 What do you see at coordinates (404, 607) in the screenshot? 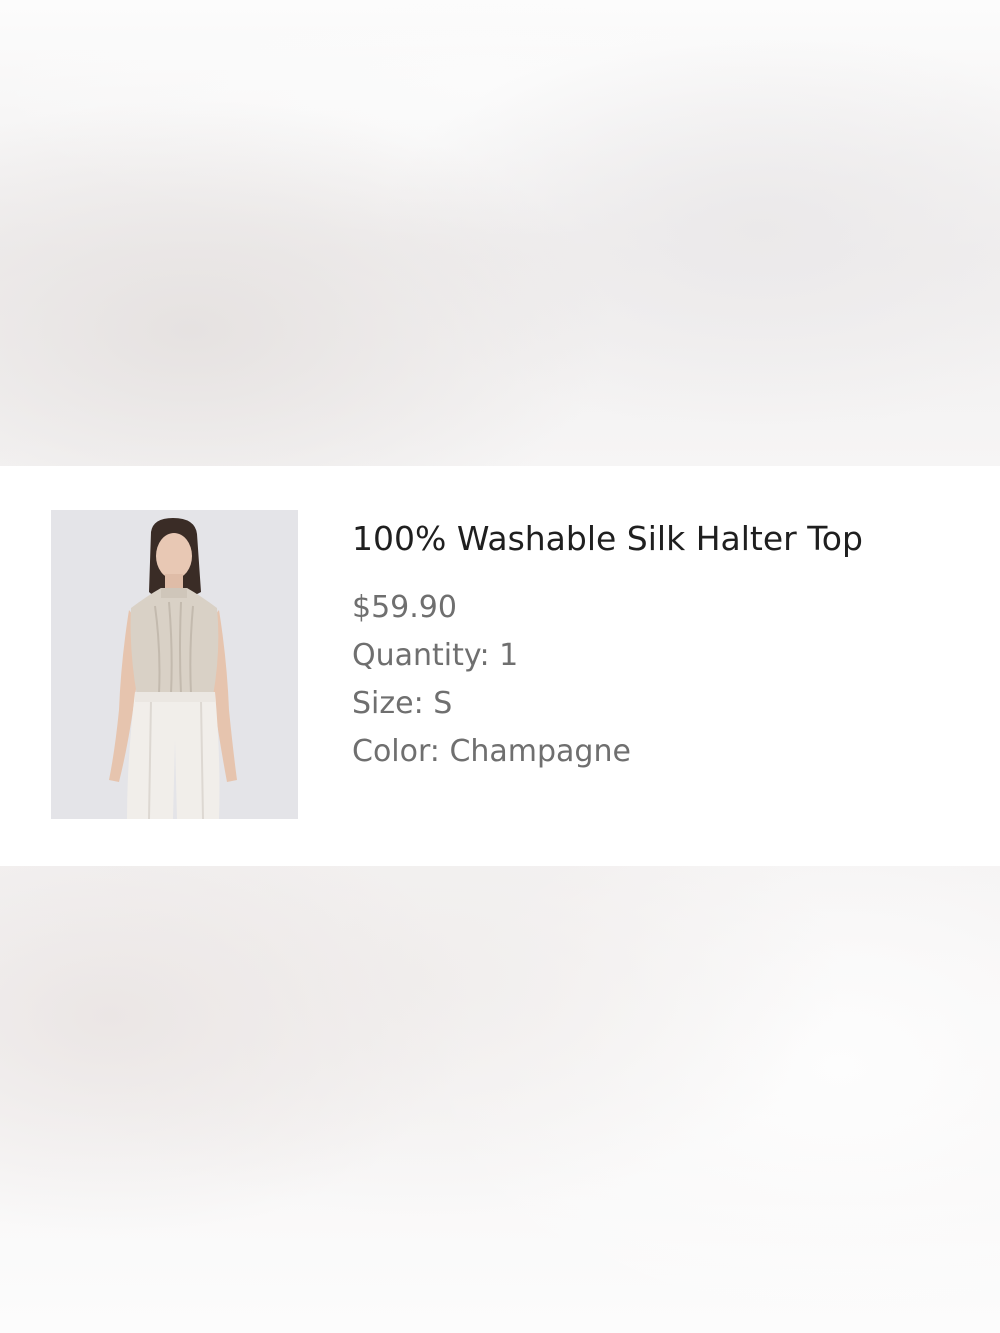
I see `product-price: $59.90` at bounding box center [404, 607].